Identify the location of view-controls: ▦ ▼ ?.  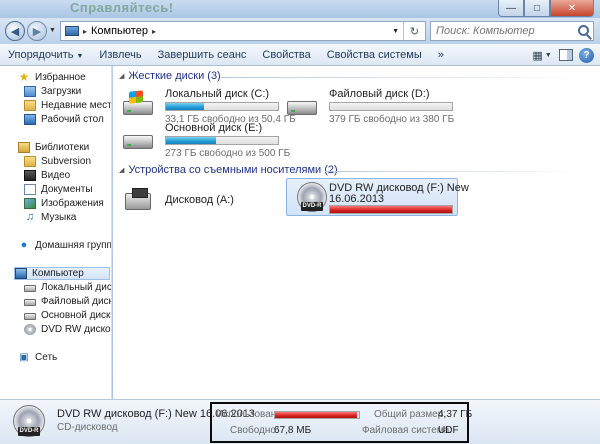
(562, 55).